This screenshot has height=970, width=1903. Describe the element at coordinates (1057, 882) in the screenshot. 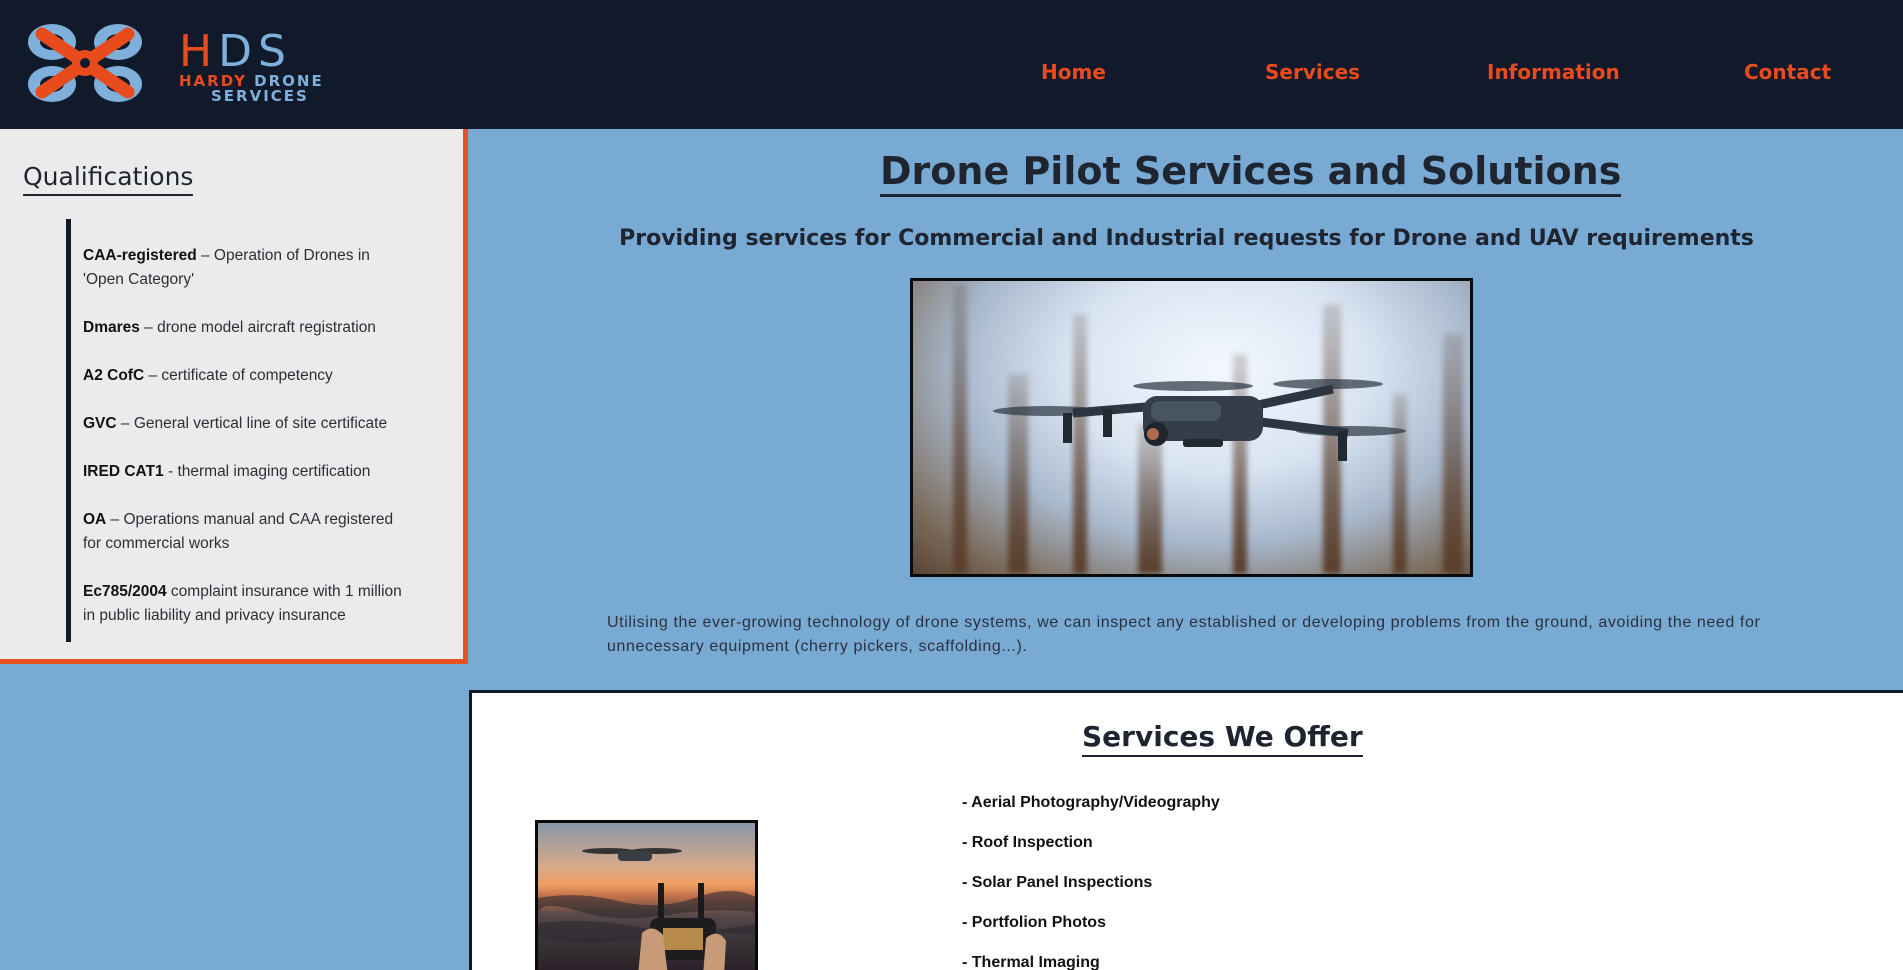

I see `service-item: - Solar Panel Inspections` at that location.